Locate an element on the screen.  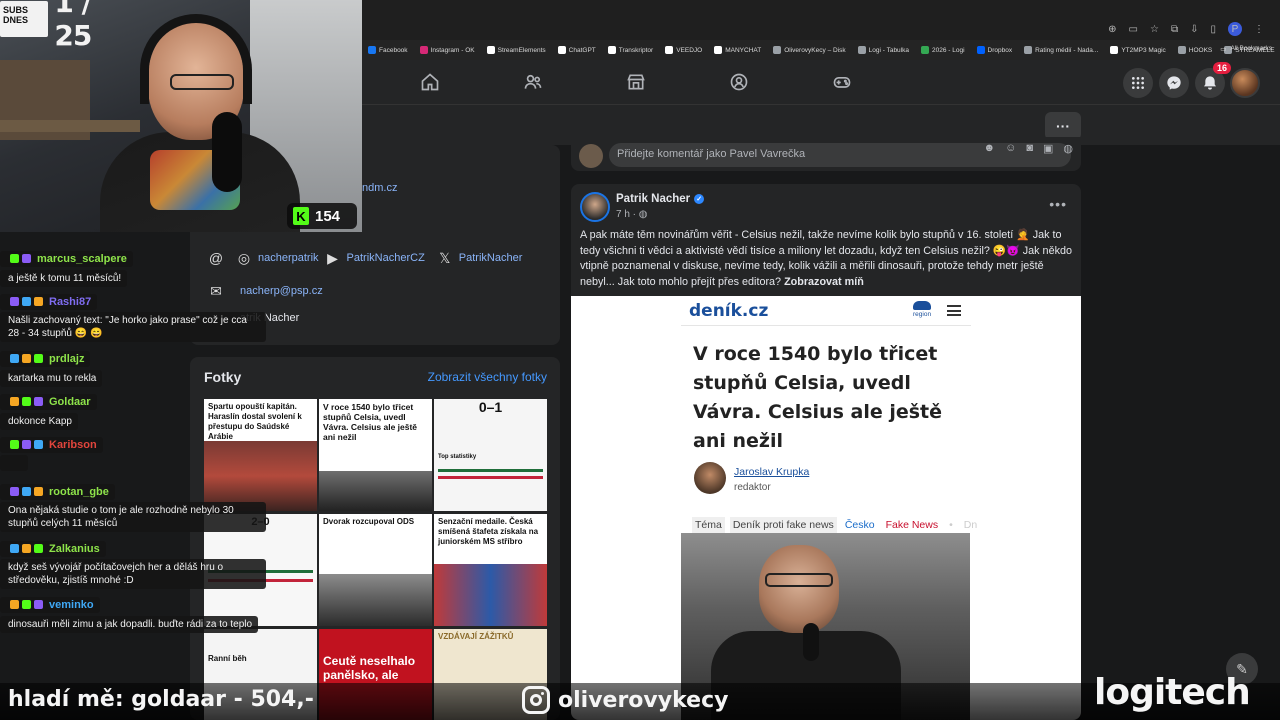
folder-icon: ▭ is located at coordinates (1223, 49).